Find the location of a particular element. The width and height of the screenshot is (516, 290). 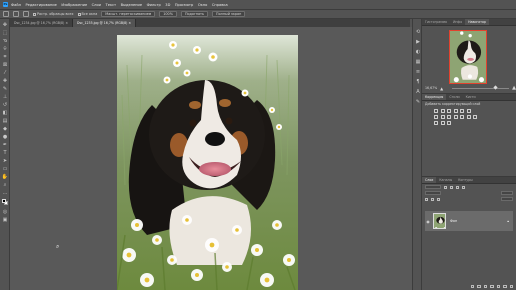

path-select-tool-icon: ➤ is located at coordinates (5, 161).